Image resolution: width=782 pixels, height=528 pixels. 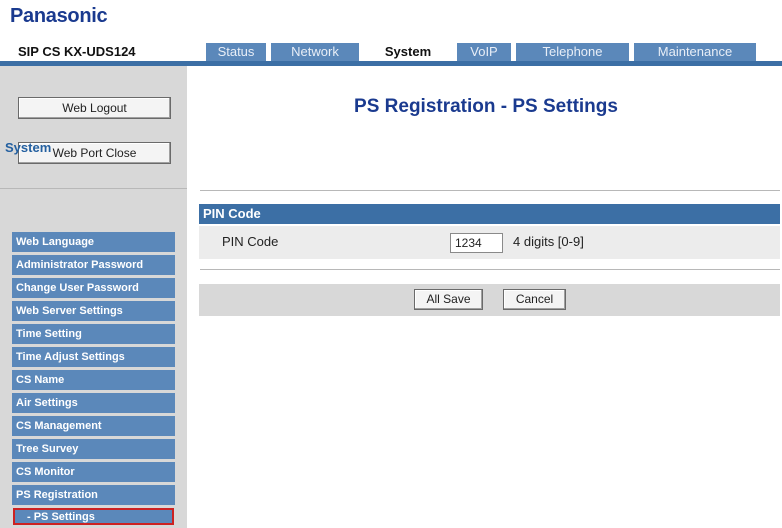 I want to click on model-name: SIP CS KX-UDS124, so click(x=77, y=51).